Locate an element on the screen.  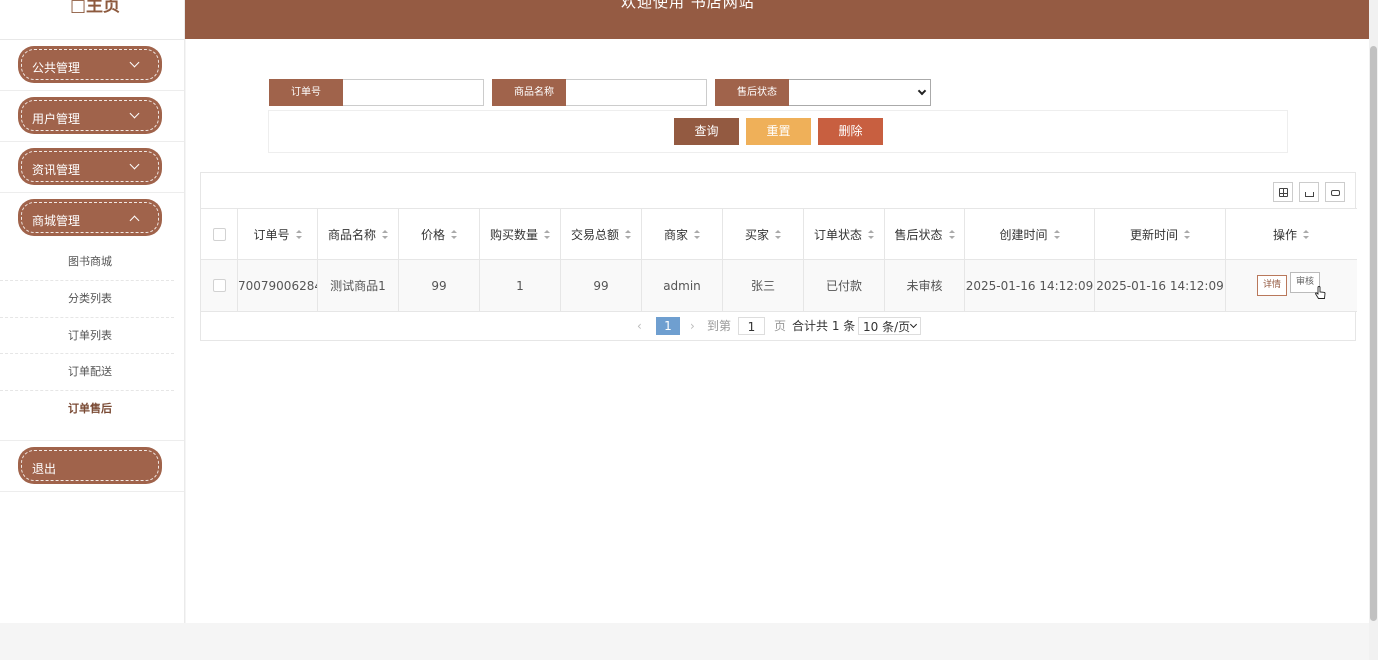
header-cell-merchant: 商家 is located at coordinates (681, 234).